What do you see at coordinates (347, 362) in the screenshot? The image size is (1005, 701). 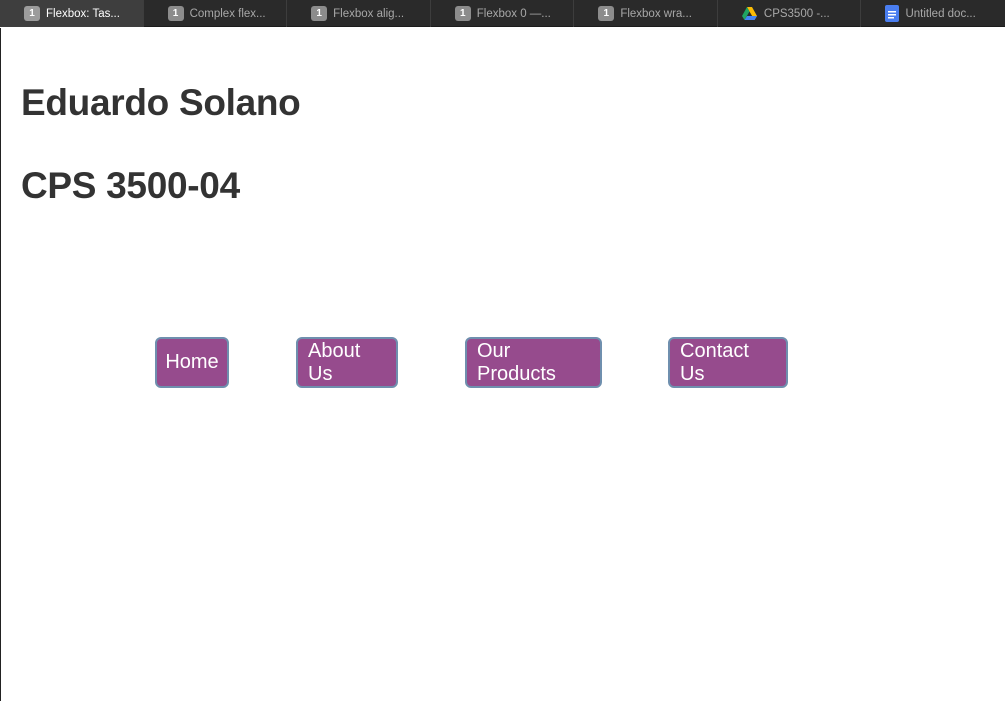 I see `about-us-button: About Us` at bounding box center [347, 362].